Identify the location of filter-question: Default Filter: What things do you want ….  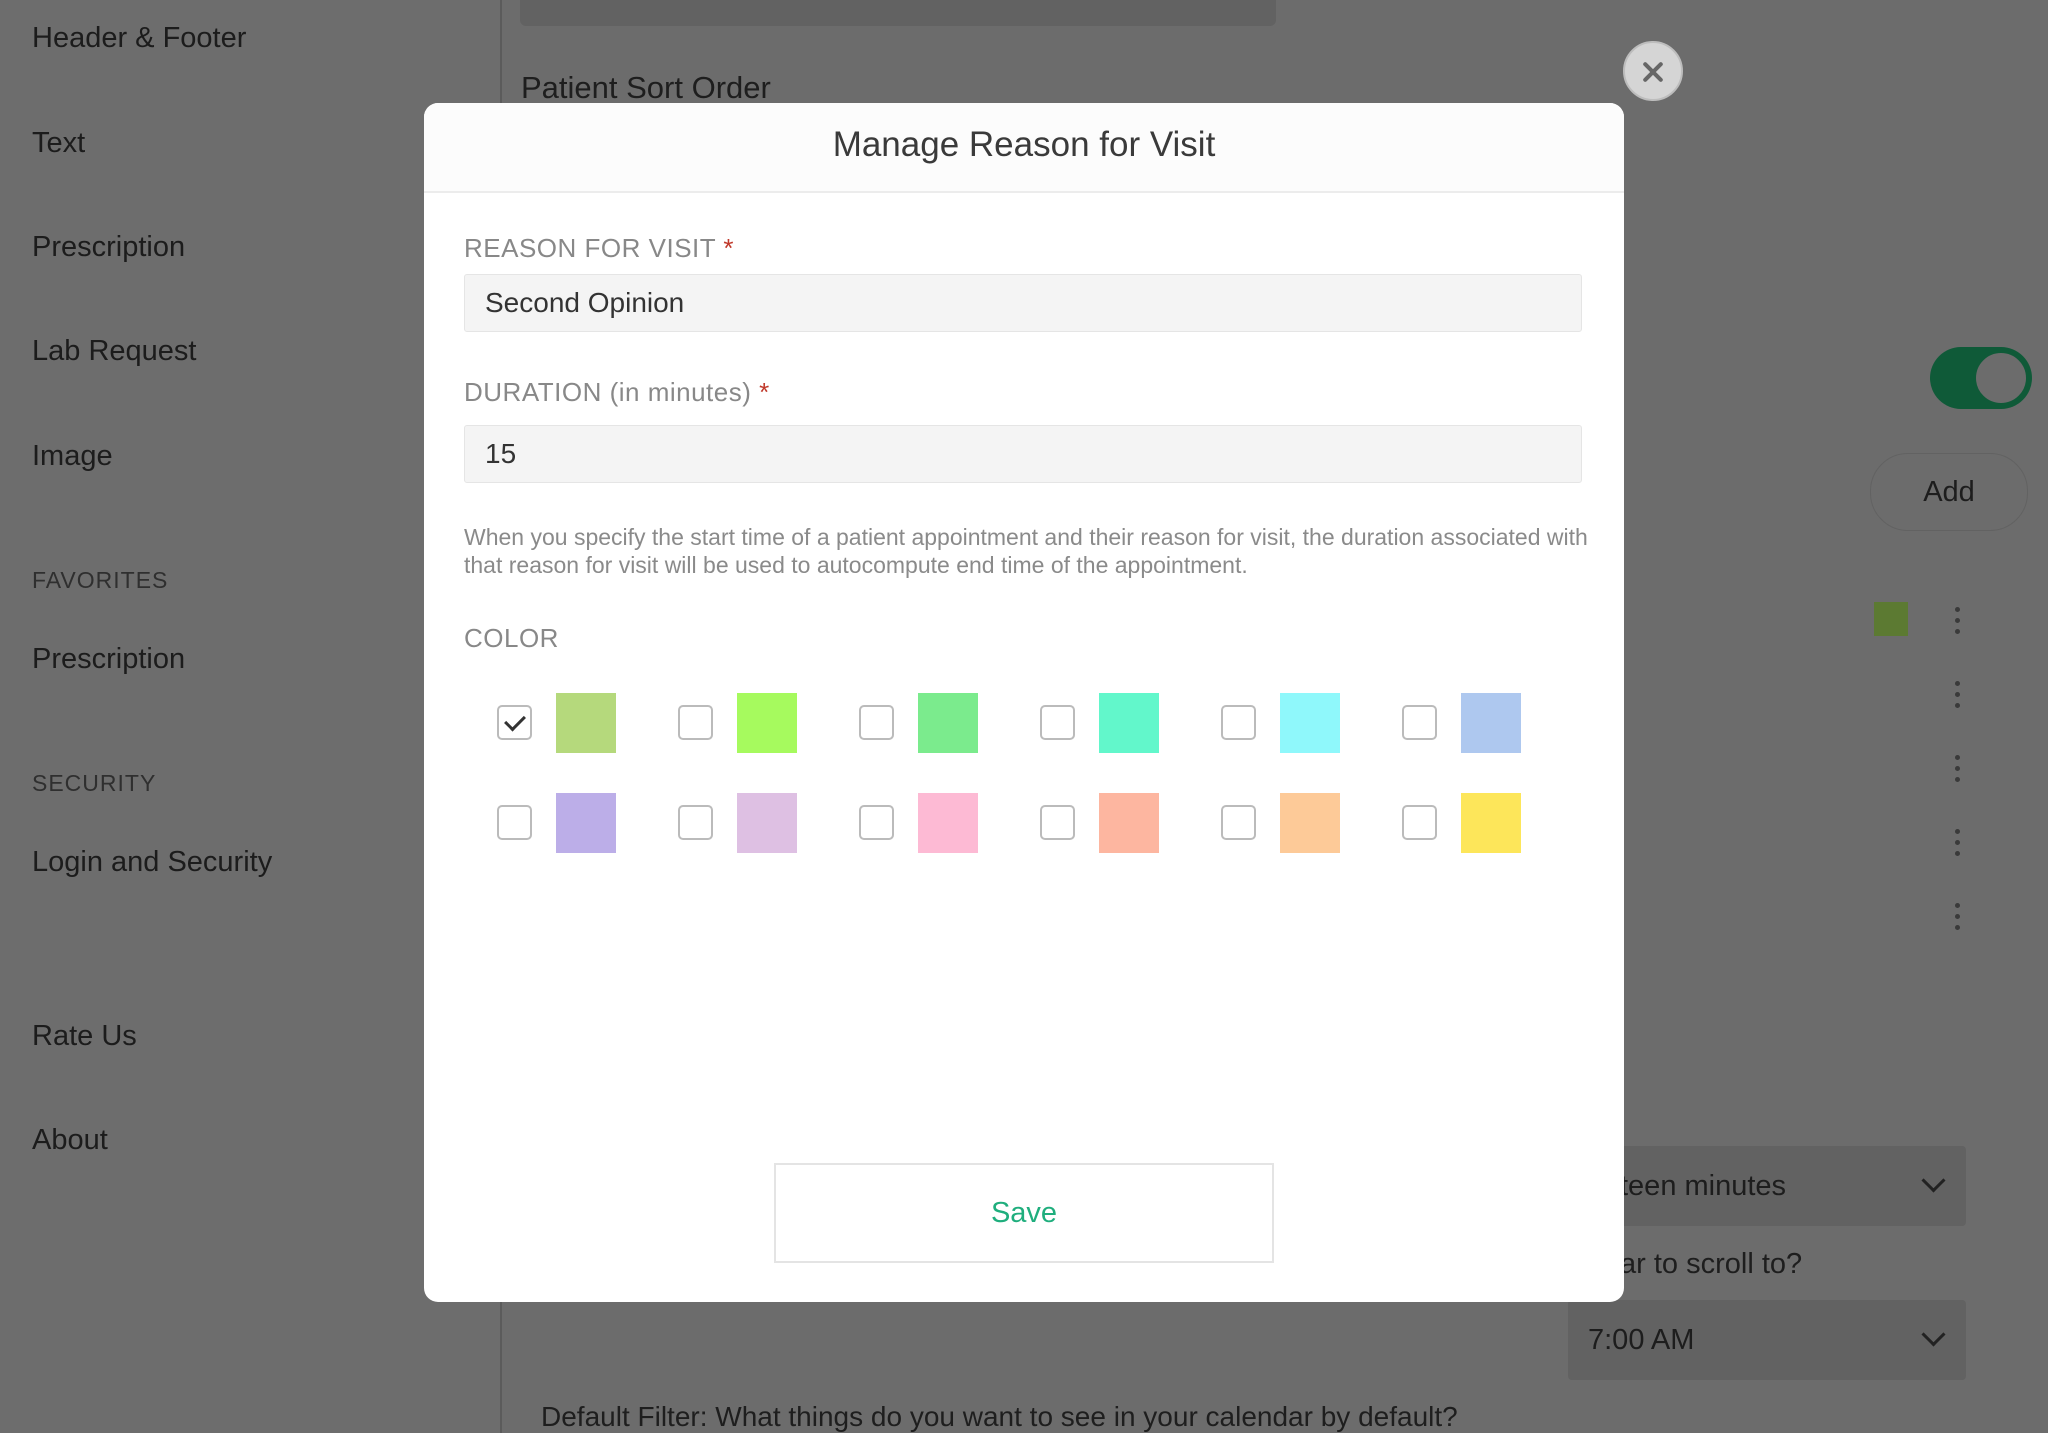
(999, 1416).